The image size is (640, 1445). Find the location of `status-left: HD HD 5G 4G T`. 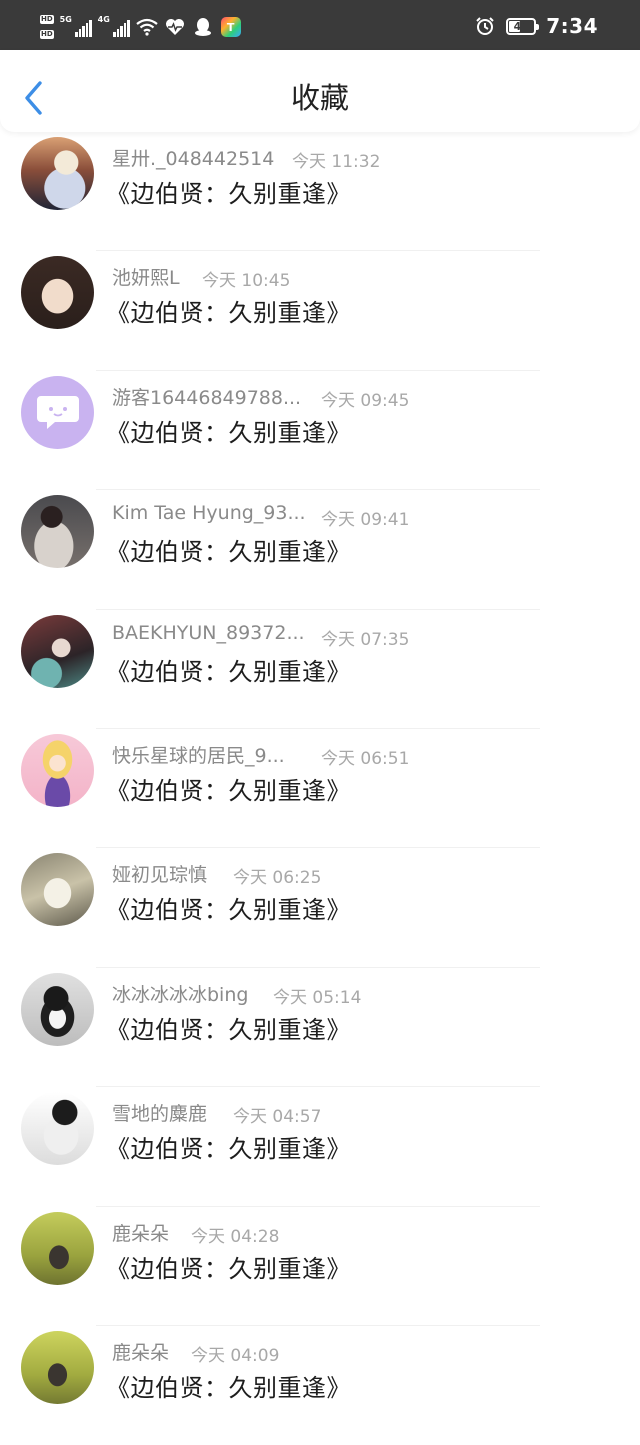

status-left: HD HD 5G 4G T is located at coordinates (141, 27).